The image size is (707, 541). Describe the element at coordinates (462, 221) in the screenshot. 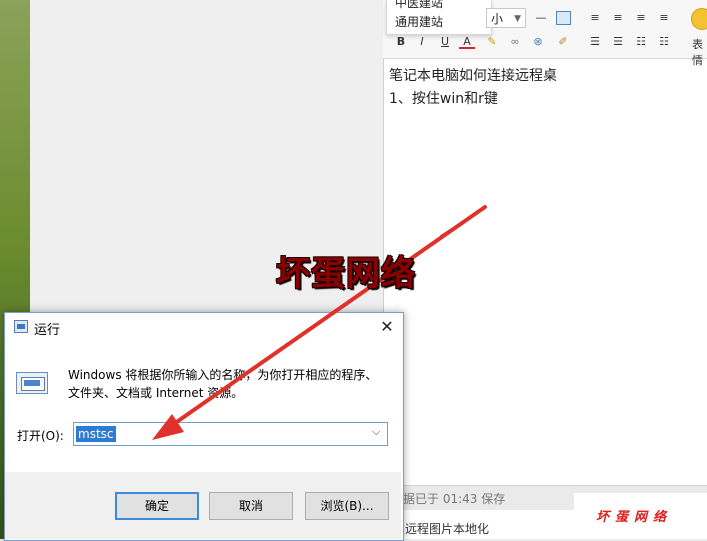

I see `arrow-tail` at that location.